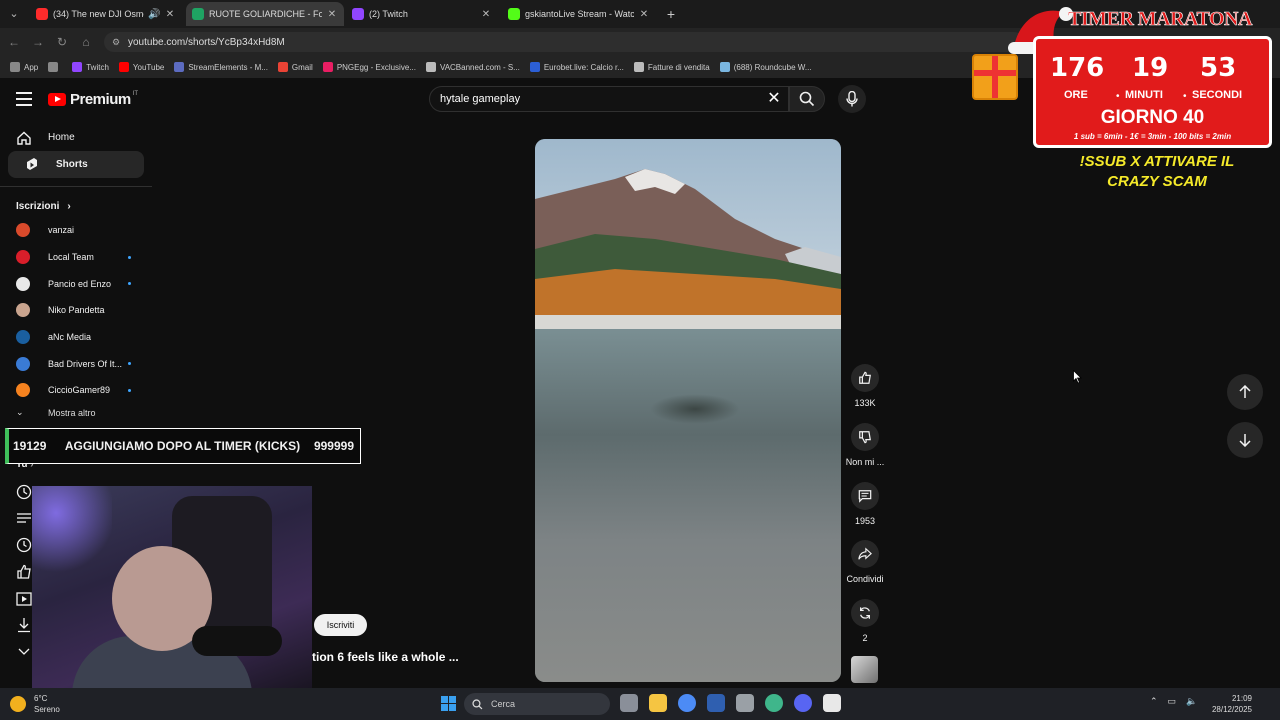 This screenshot has width=1280, height=720. Describe the element at coordinates (24, 545) in the screenshot. I see `watch-later-icon` at that location.